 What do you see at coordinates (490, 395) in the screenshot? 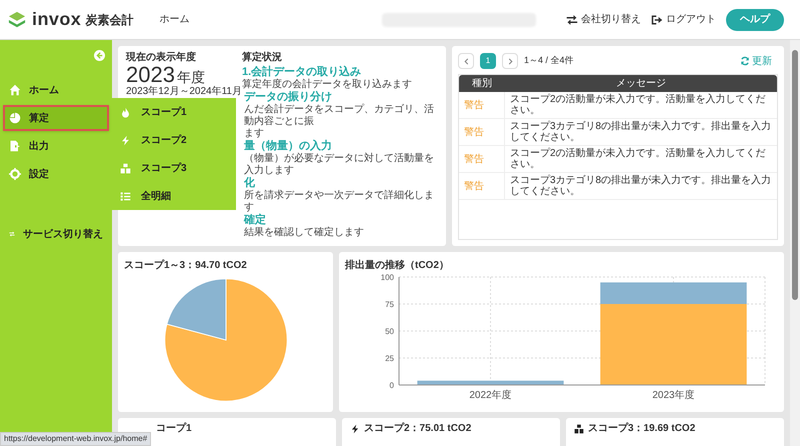
I see `axis-category-label: 2022年度` at bounding box center [490, 395].